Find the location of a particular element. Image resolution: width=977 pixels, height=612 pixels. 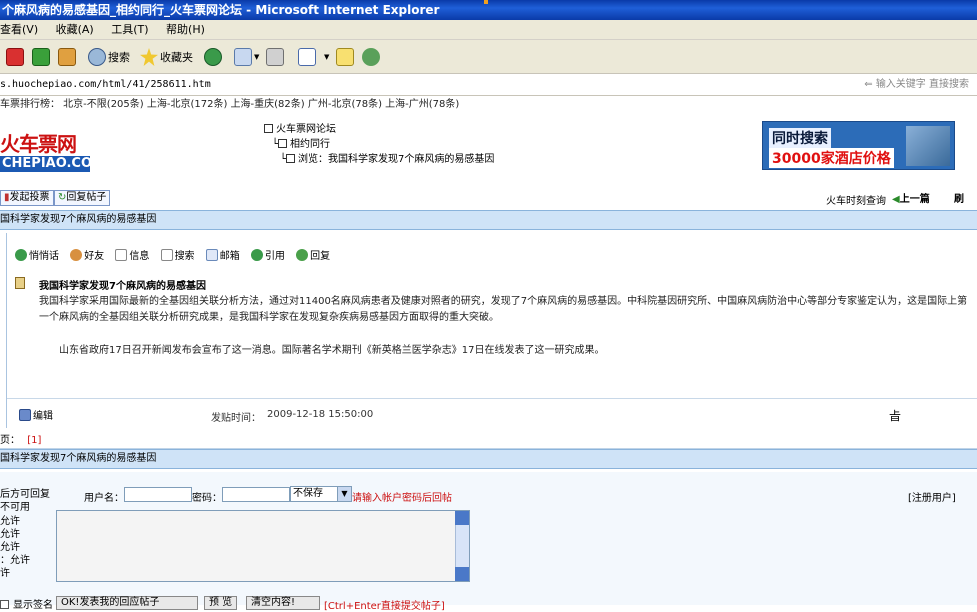

post-time-label: 发贴时间： is located at coordinates (236, 418).